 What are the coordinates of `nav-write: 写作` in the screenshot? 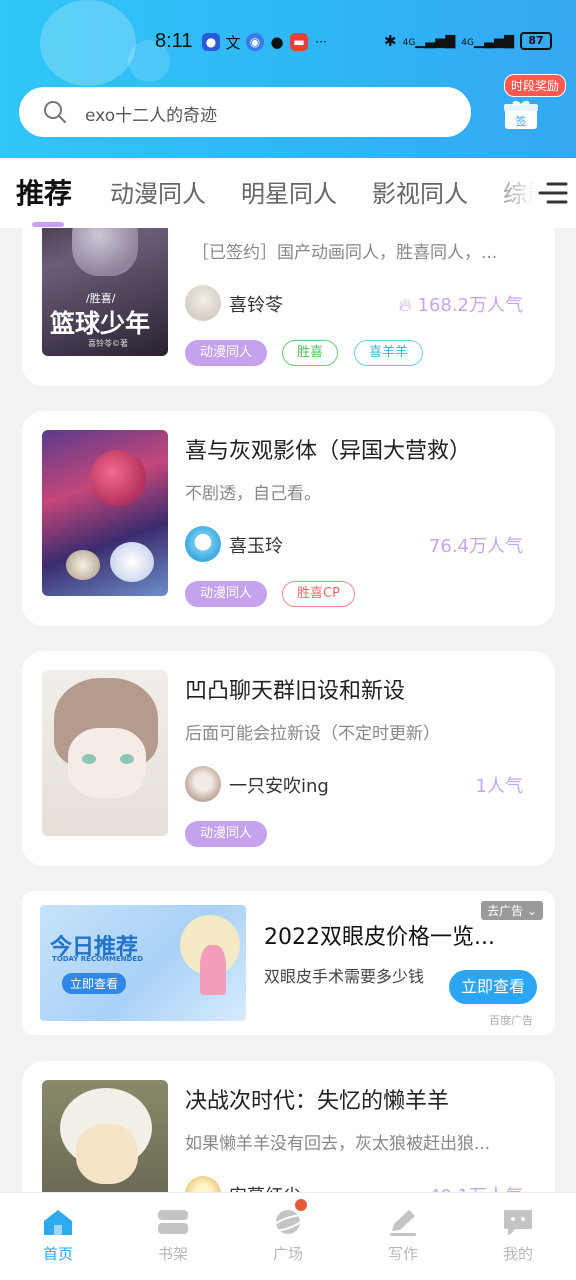 It's located at (403, 1235).